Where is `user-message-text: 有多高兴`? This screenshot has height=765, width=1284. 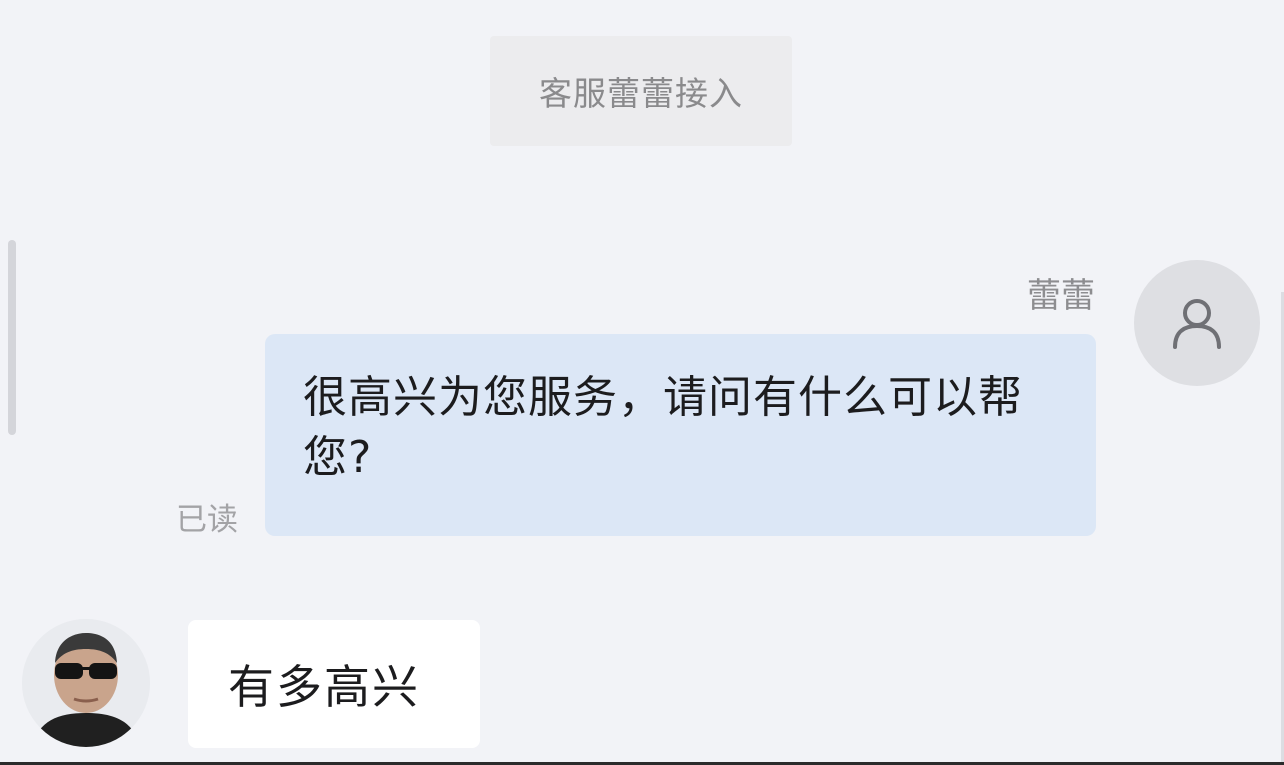 user-message-text: 有多高兴 is located at coordinates (324, 687).